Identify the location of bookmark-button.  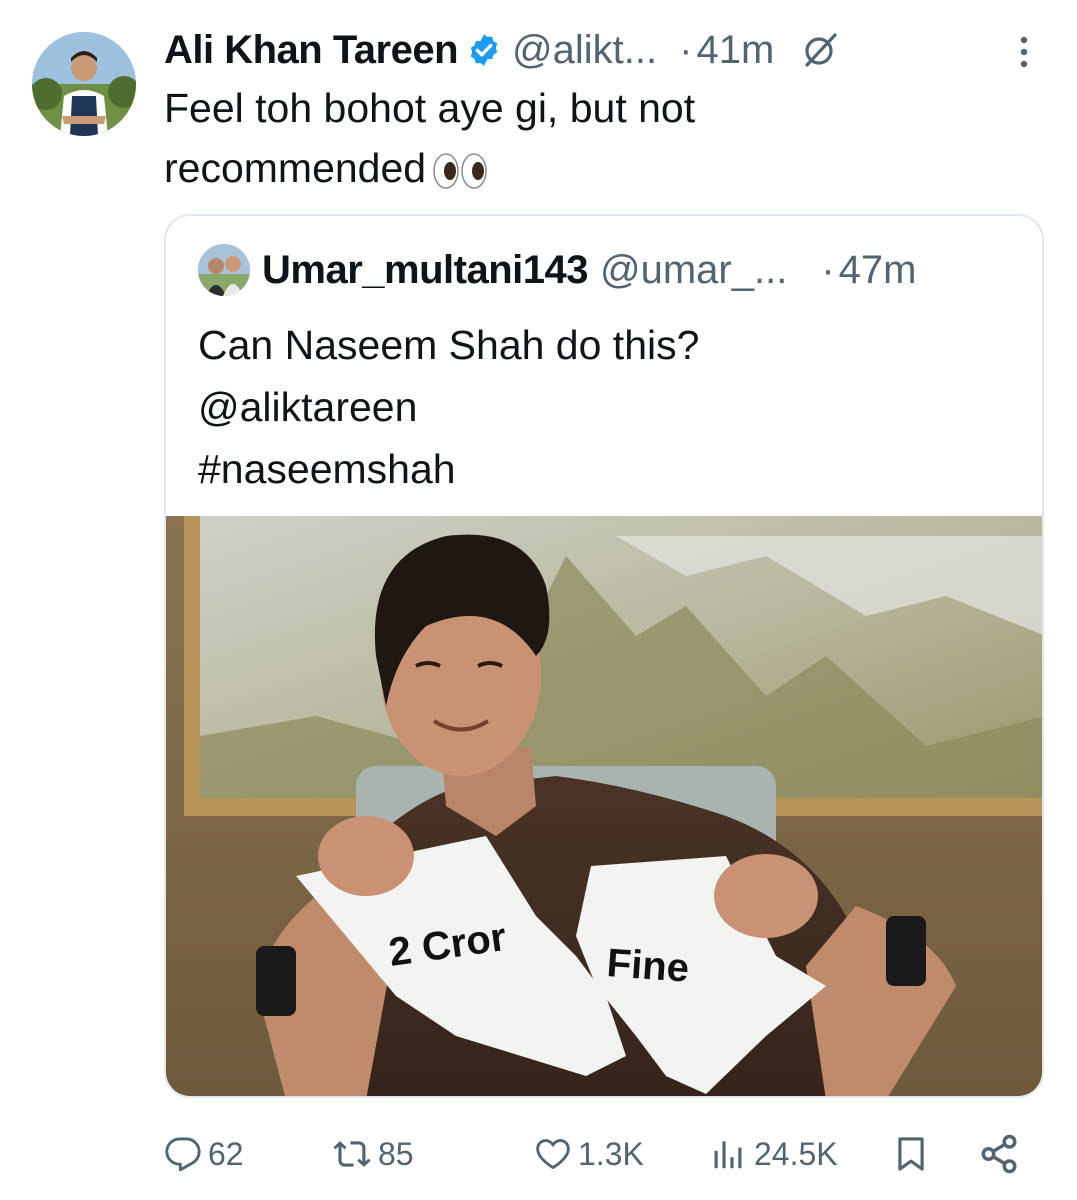
(911, 1154).